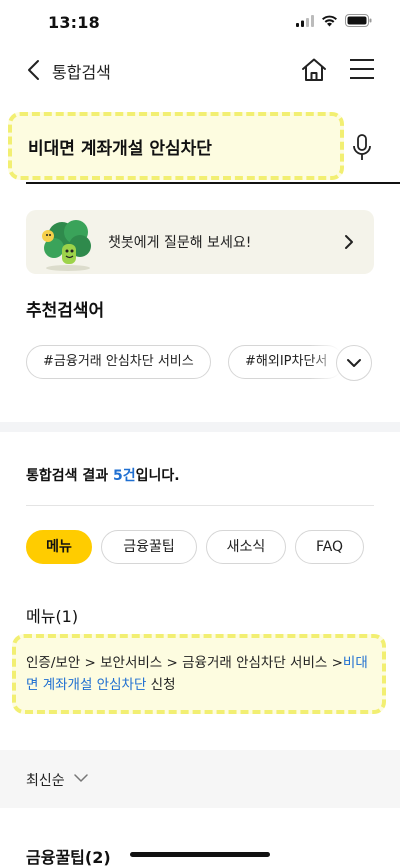  What do you see at coordinates (200, 854) in the screenshot?
I see `home-indicator` at bounding box center [200, 854].